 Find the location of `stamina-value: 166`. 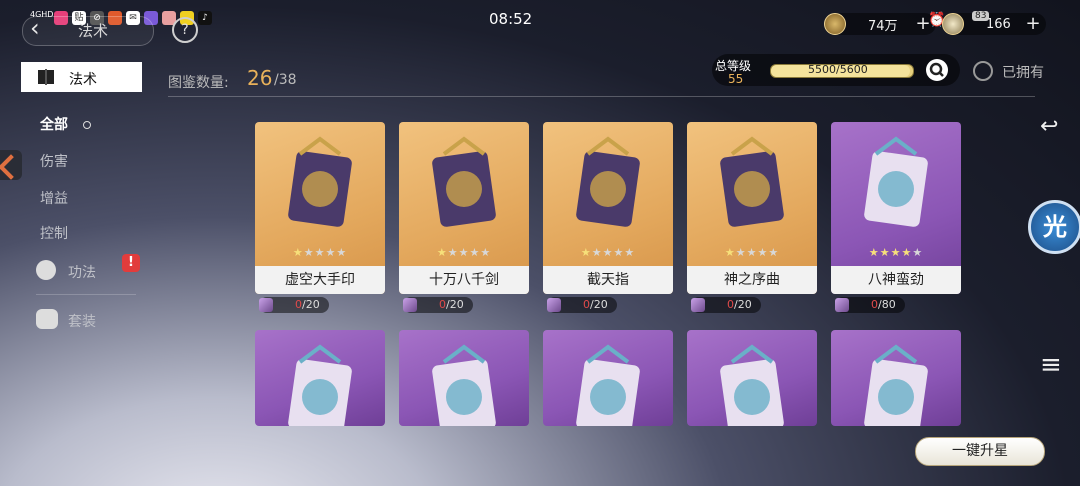

stamina-value: 166 is located at coordinates (998, 24).